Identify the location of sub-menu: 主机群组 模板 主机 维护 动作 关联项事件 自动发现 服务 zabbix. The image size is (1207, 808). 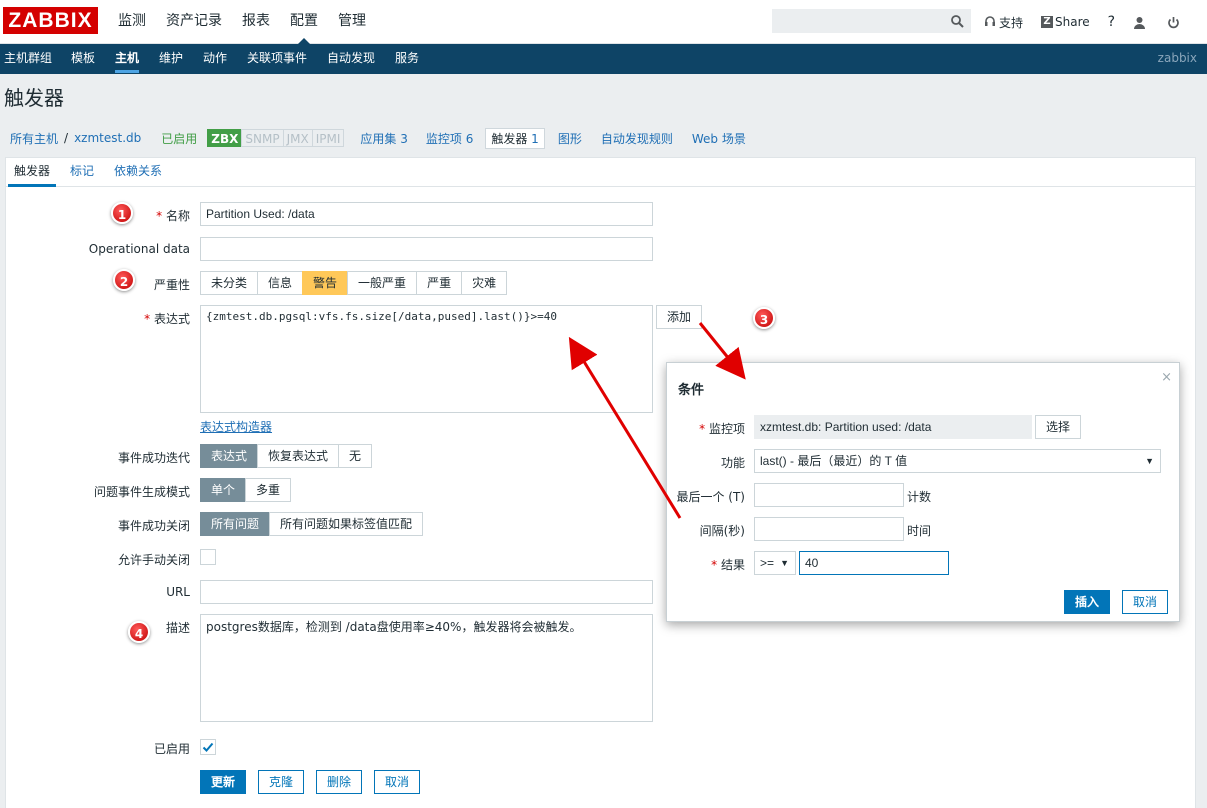
(603, 59).